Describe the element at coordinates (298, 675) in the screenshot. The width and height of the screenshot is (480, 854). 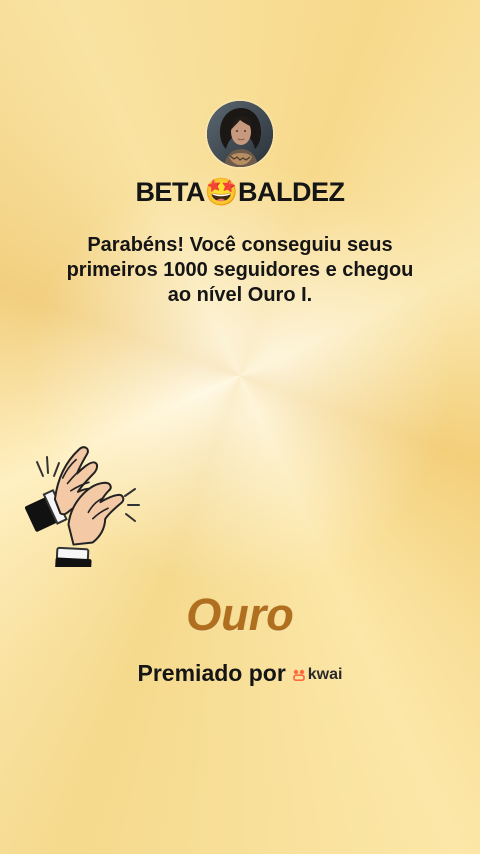
I see `kwai-logo-icon` at that location.